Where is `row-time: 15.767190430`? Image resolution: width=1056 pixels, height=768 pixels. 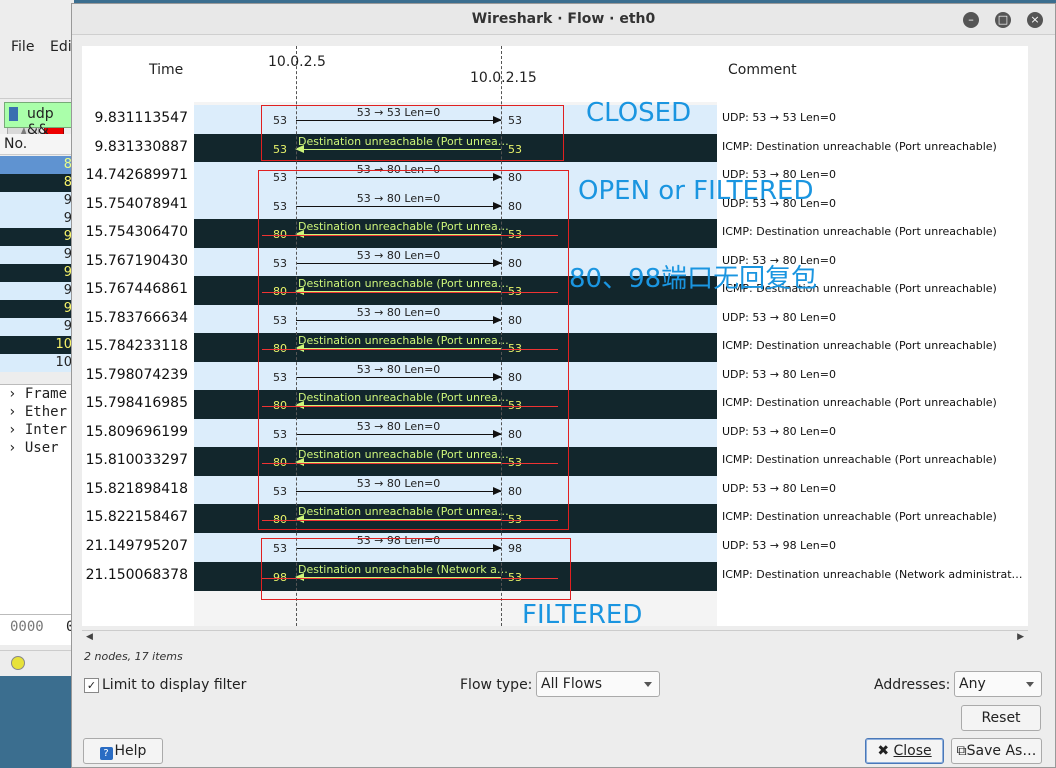
row-time: 15.767190430 is located at coordinates (136, 261).